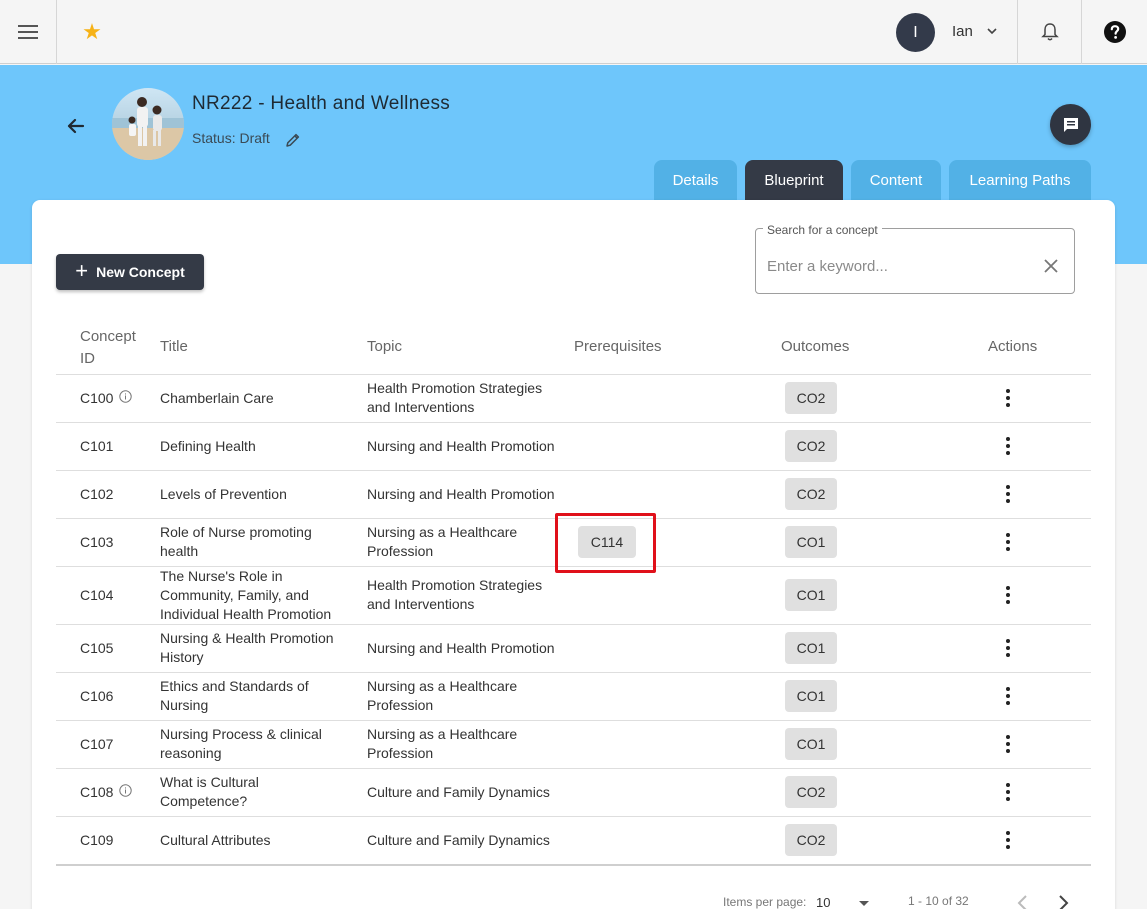 This screenshot has height=909, width=1147. What do you see at coordinates (208, 446) in the screenshot?
I see `concept-title: Defining Health` at bounding box center [208, 446].